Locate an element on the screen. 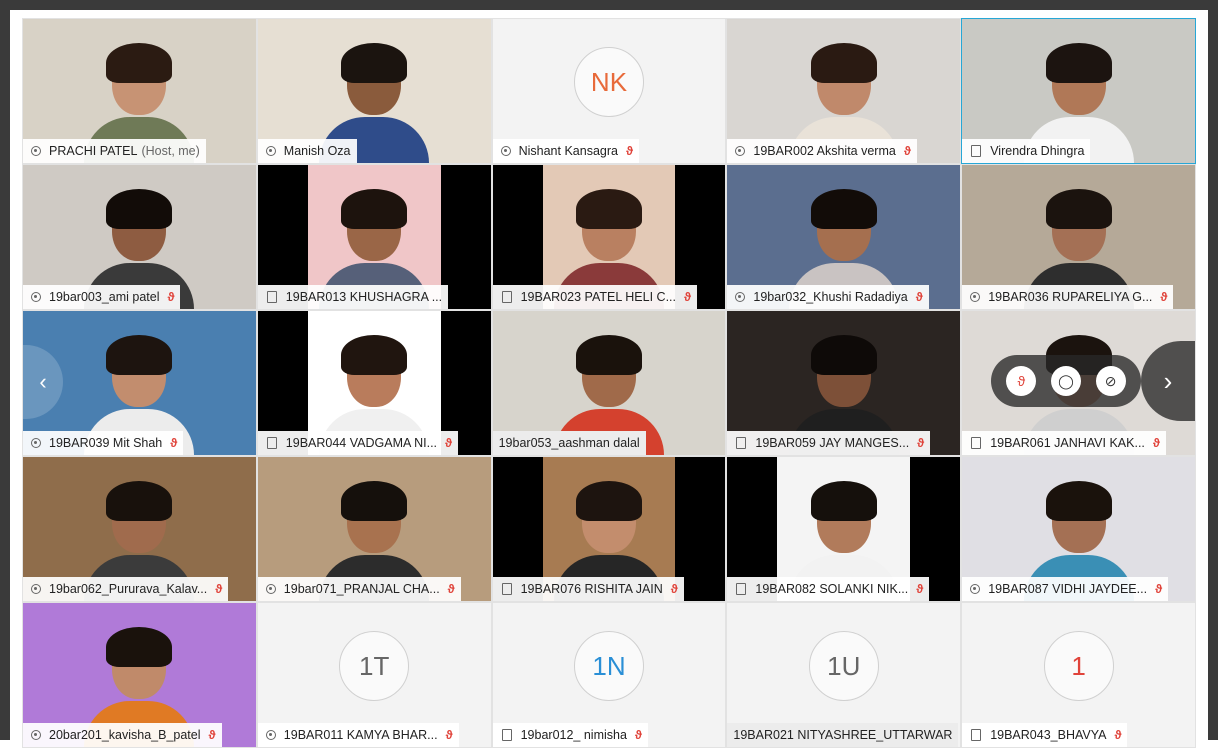 This screenshot has width=1218, height=748. participant-tile: 1T 19BAR011 KAMYA BHAR... ϑ is located at coordinates (374, 675).